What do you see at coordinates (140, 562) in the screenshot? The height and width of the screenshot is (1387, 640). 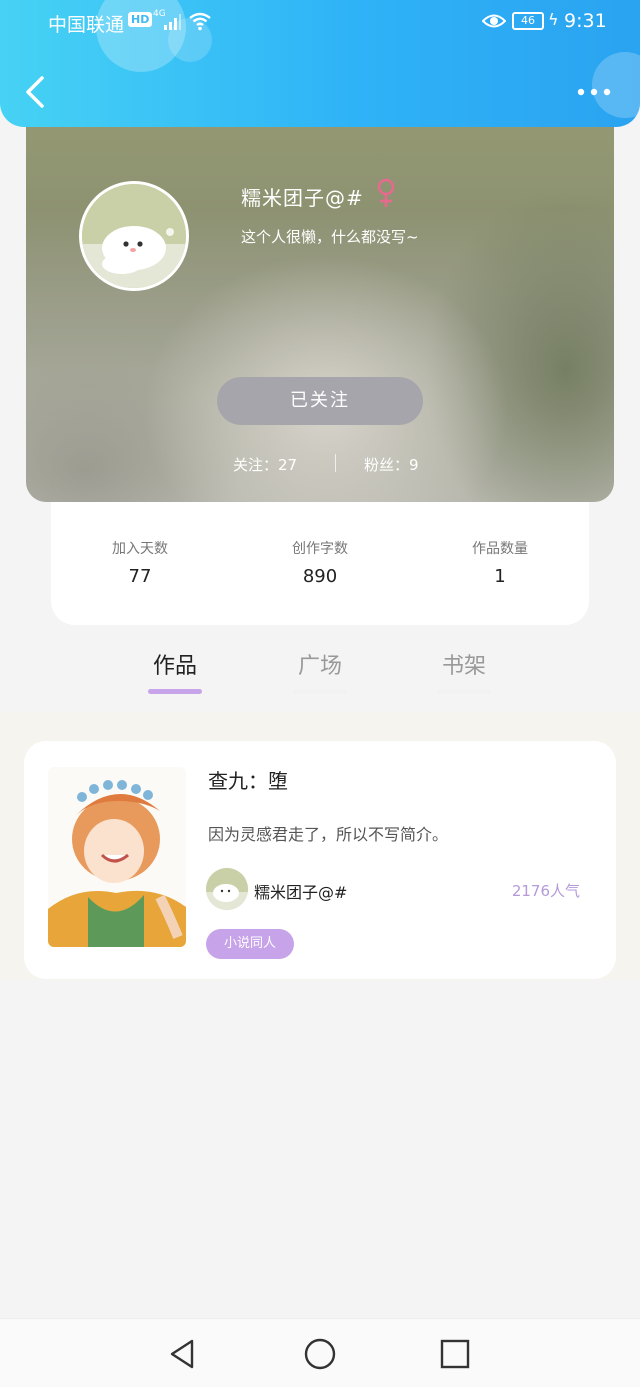 I see `stat-join-days: 加入天数 77` at bounding box center [140, 562].